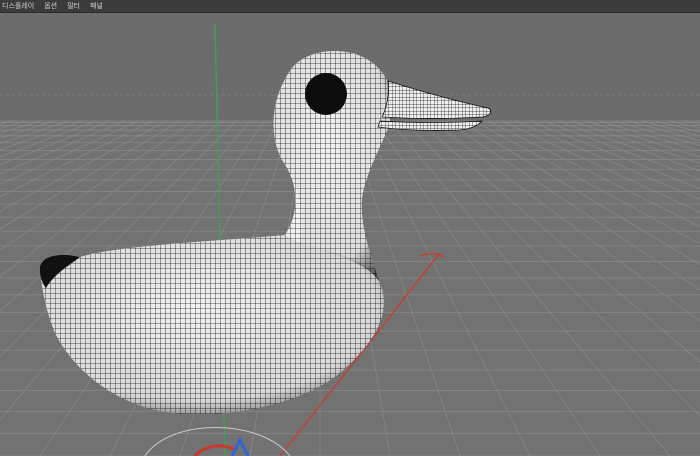 This screenshot has width=700, height=456. Describe the element at coordinates (430, 125) in the screenshot. I see `duck-beak-lower` at that location.